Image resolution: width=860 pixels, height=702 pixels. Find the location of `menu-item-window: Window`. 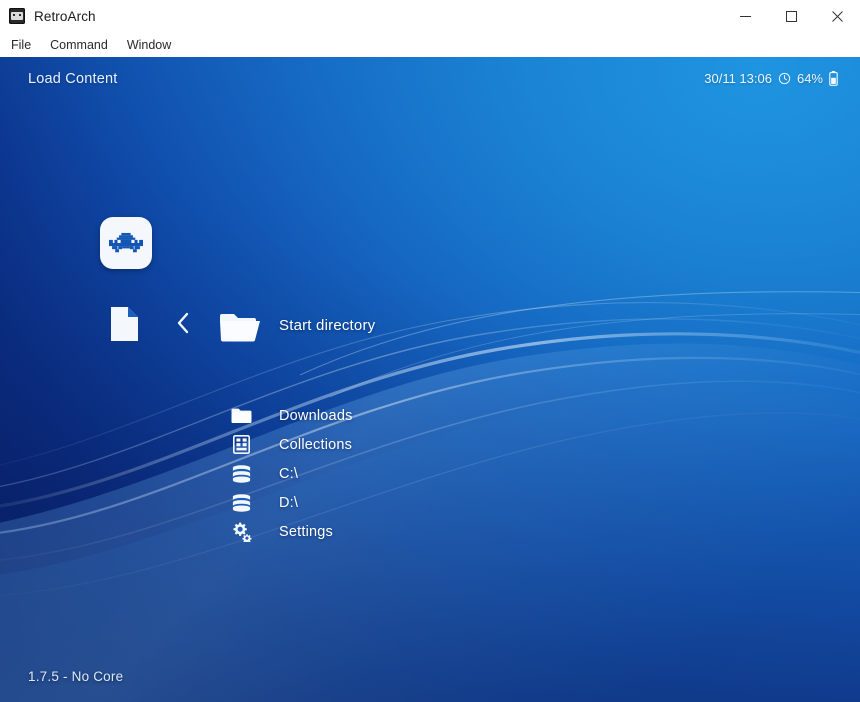

menu-item-window: Window is located at coordinates (149, 45).